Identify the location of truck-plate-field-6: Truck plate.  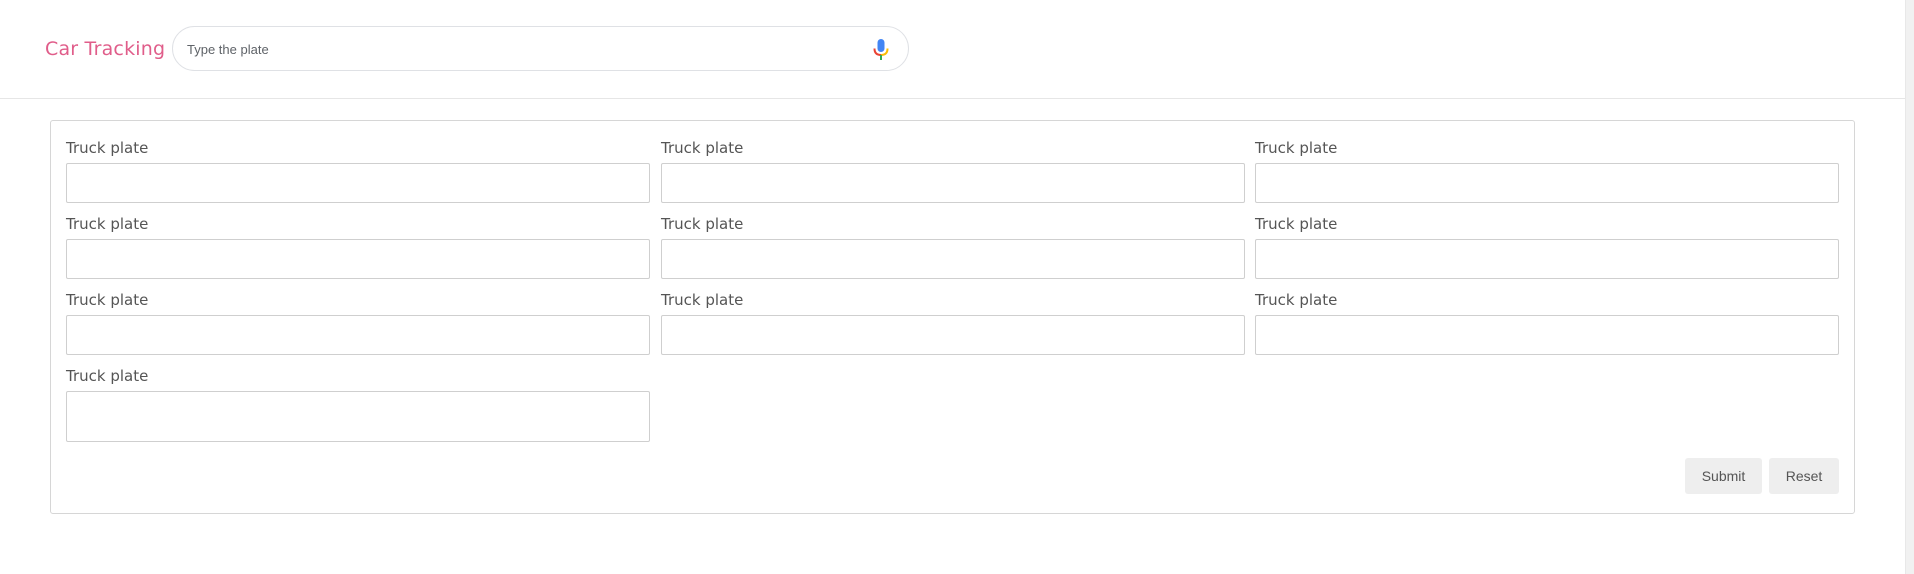
(1547, 246).